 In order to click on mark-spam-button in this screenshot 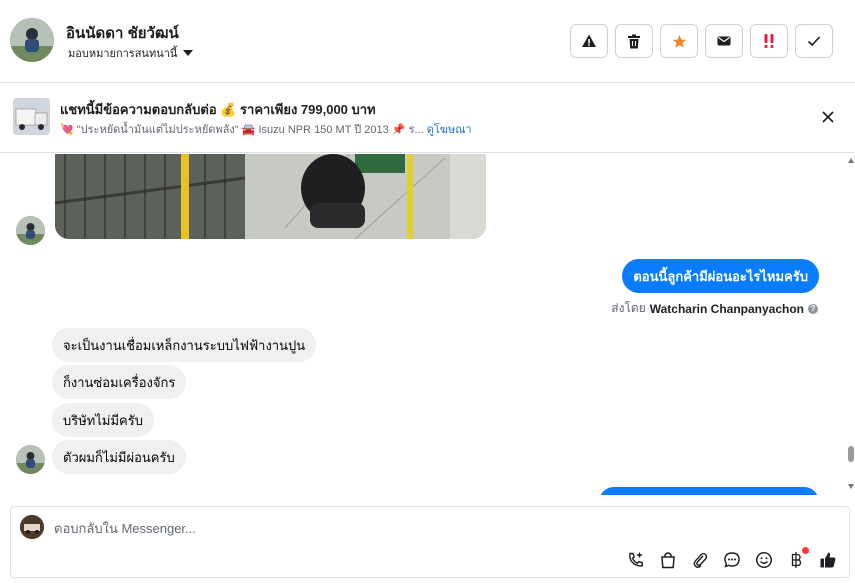, I will do `click(589, 41)`.